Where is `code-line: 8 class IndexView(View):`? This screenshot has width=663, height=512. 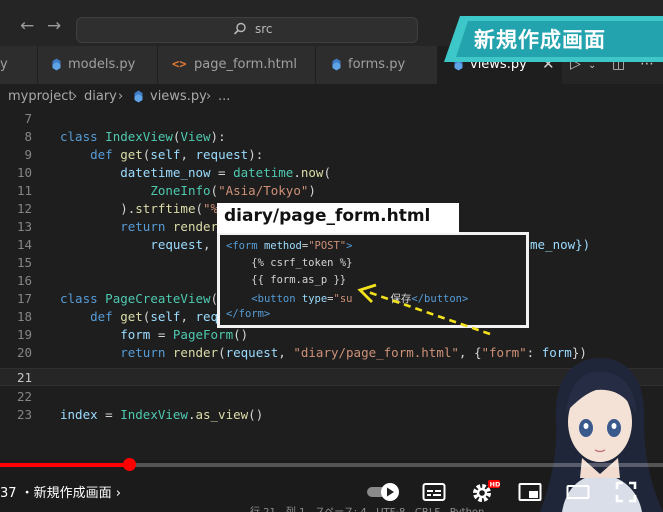
code-line: 8 class IndexView(View): is located at coordinates (125, 136).